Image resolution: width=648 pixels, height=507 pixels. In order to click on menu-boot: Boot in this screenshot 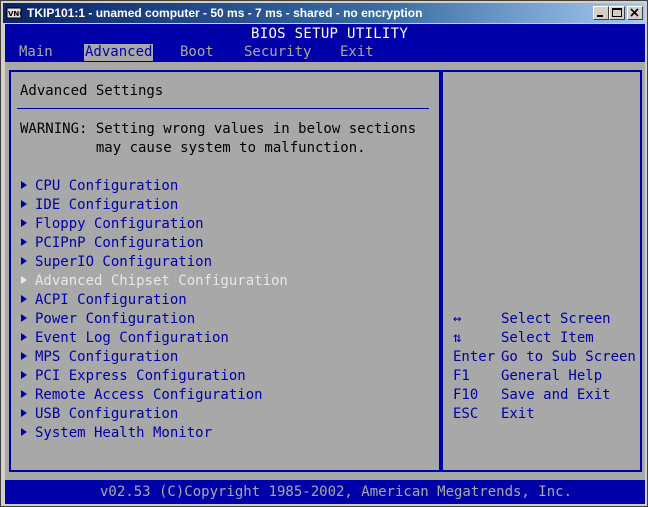, I will do `click(197, 52)`.